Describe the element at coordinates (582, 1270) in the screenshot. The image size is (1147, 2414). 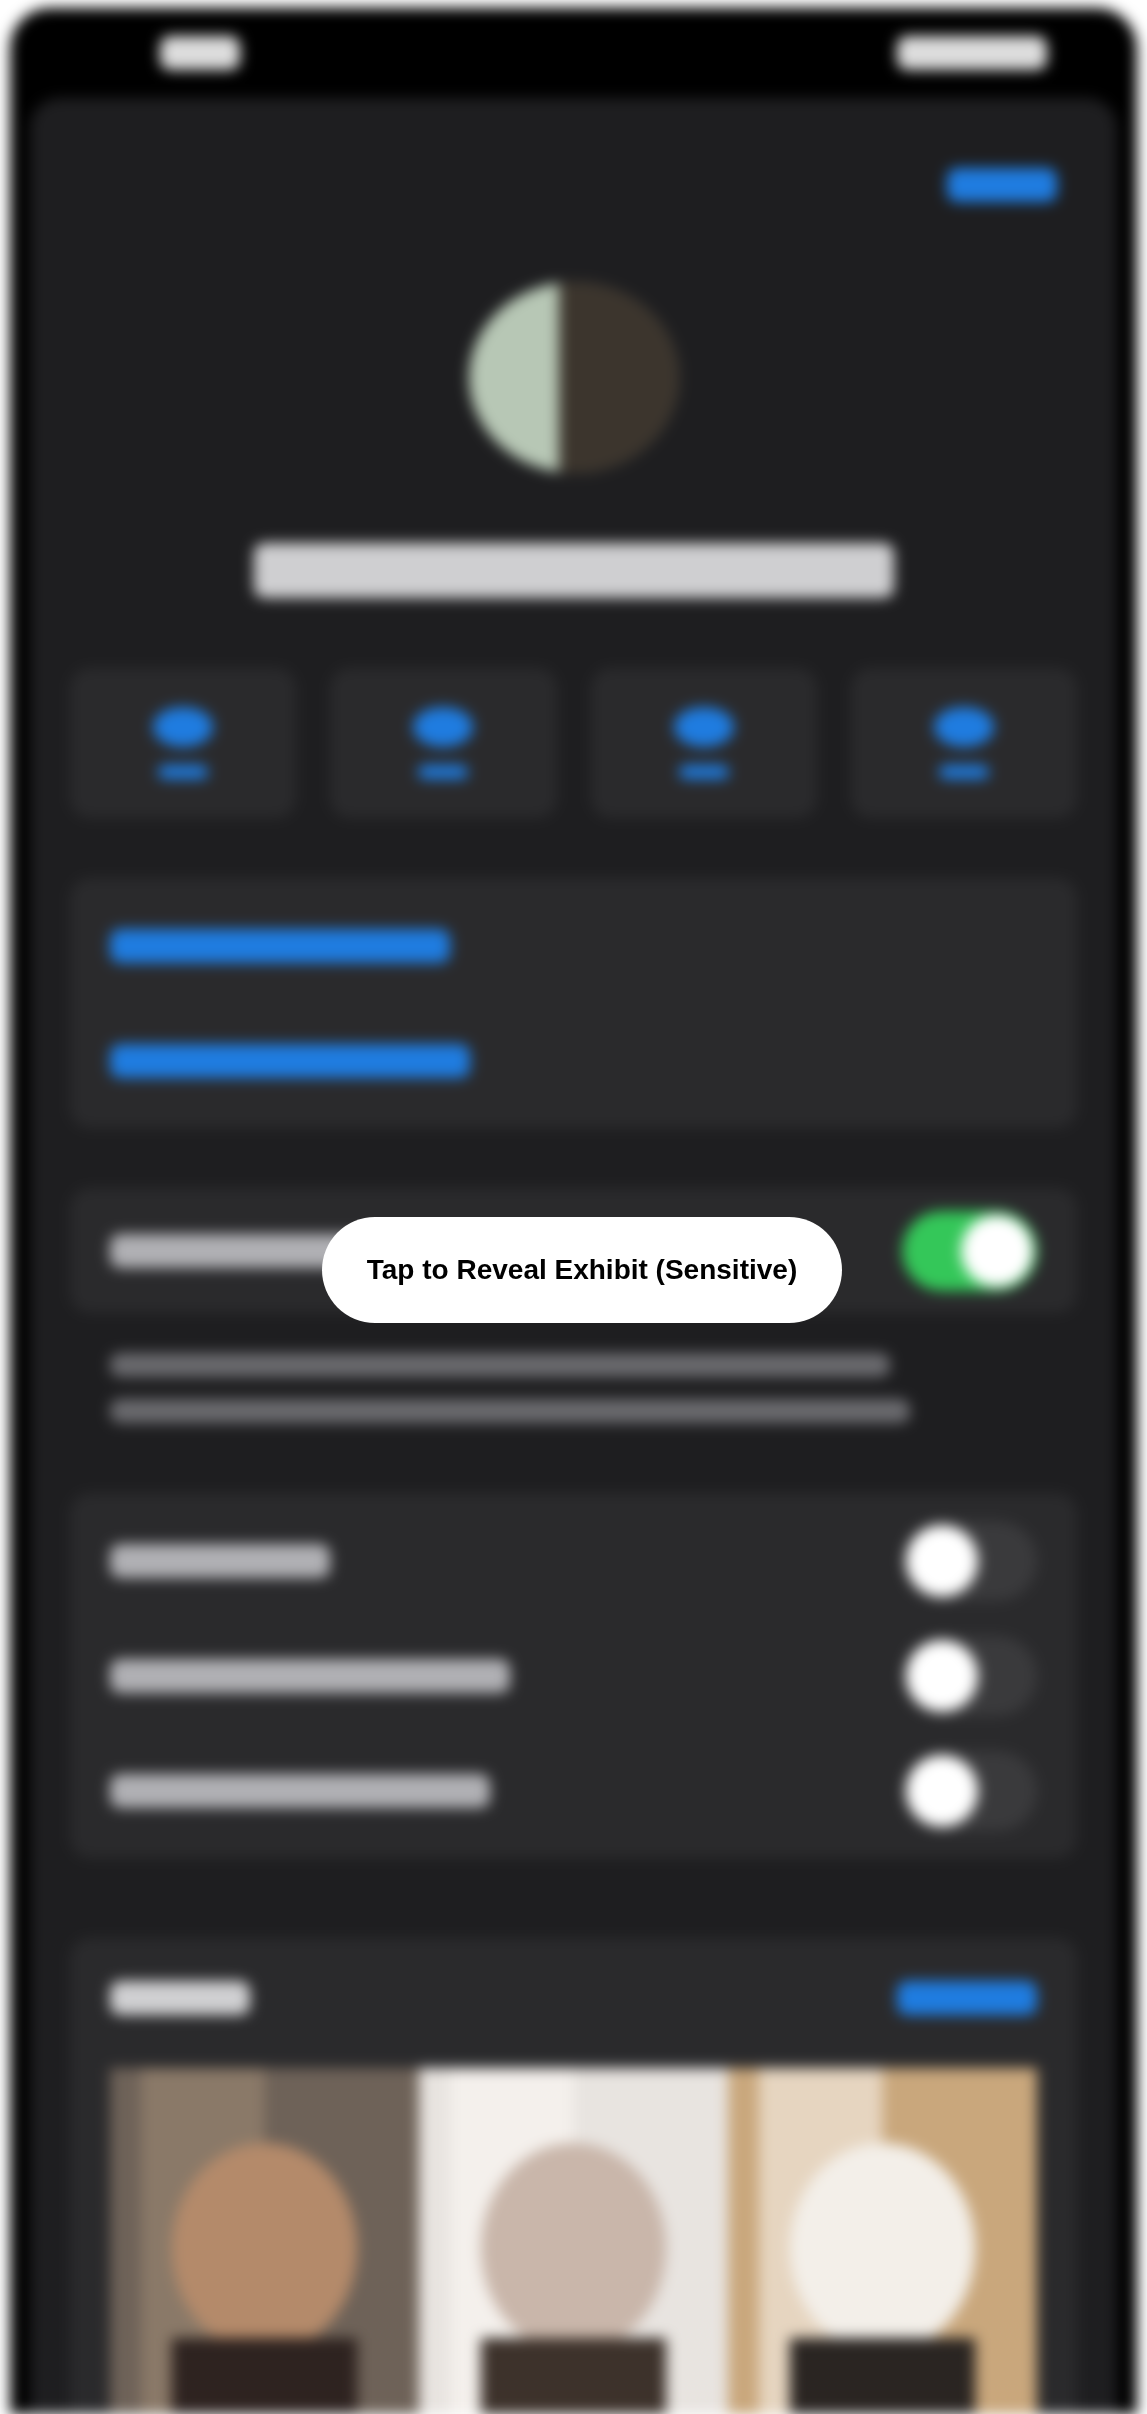
I see `reveal-button: Tap to Reveal Exhibit (Sensitive)` at that location.